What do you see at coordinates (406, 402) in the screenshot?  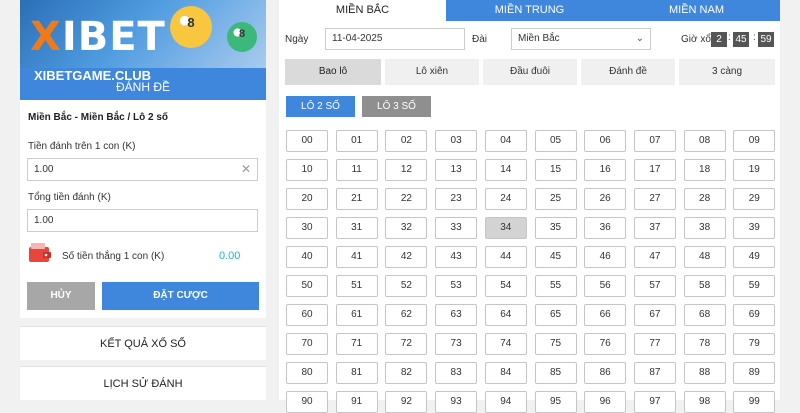 I see `number-cell: 92` at bounding box center [406, 402].